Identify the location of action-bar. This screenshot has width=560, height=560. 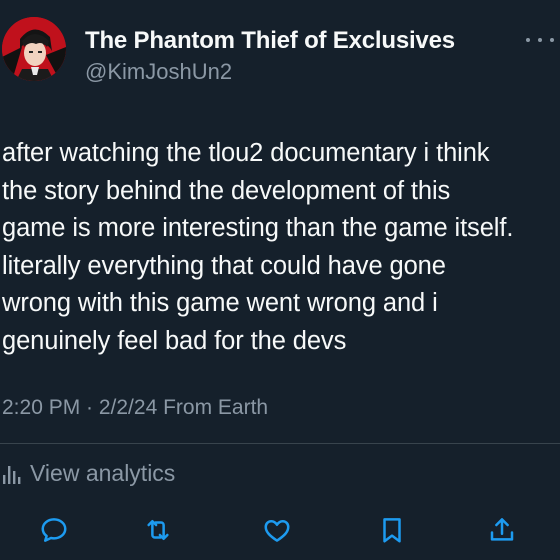
(280, 530).